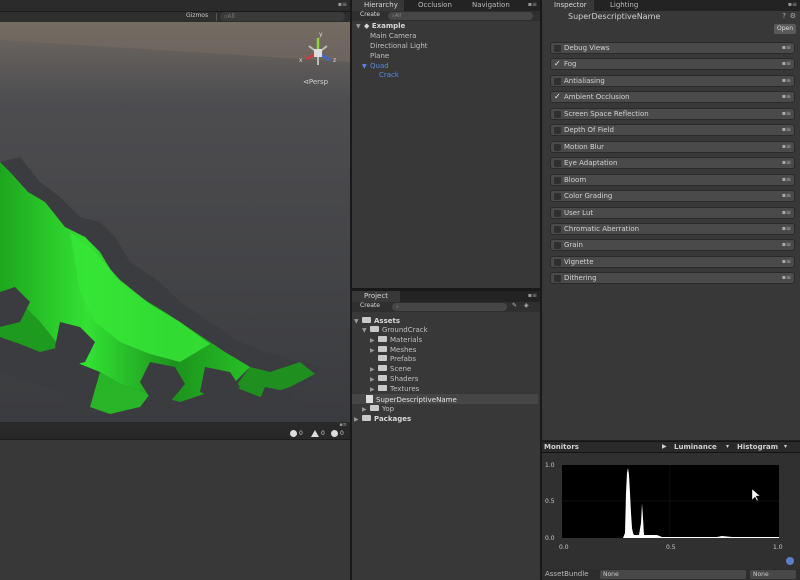 The image size is (800, 580). Describe the element at coordinates (380, 26) in the screenshot. I see `scene-root-row: ▼ ◆ Example` at that location.